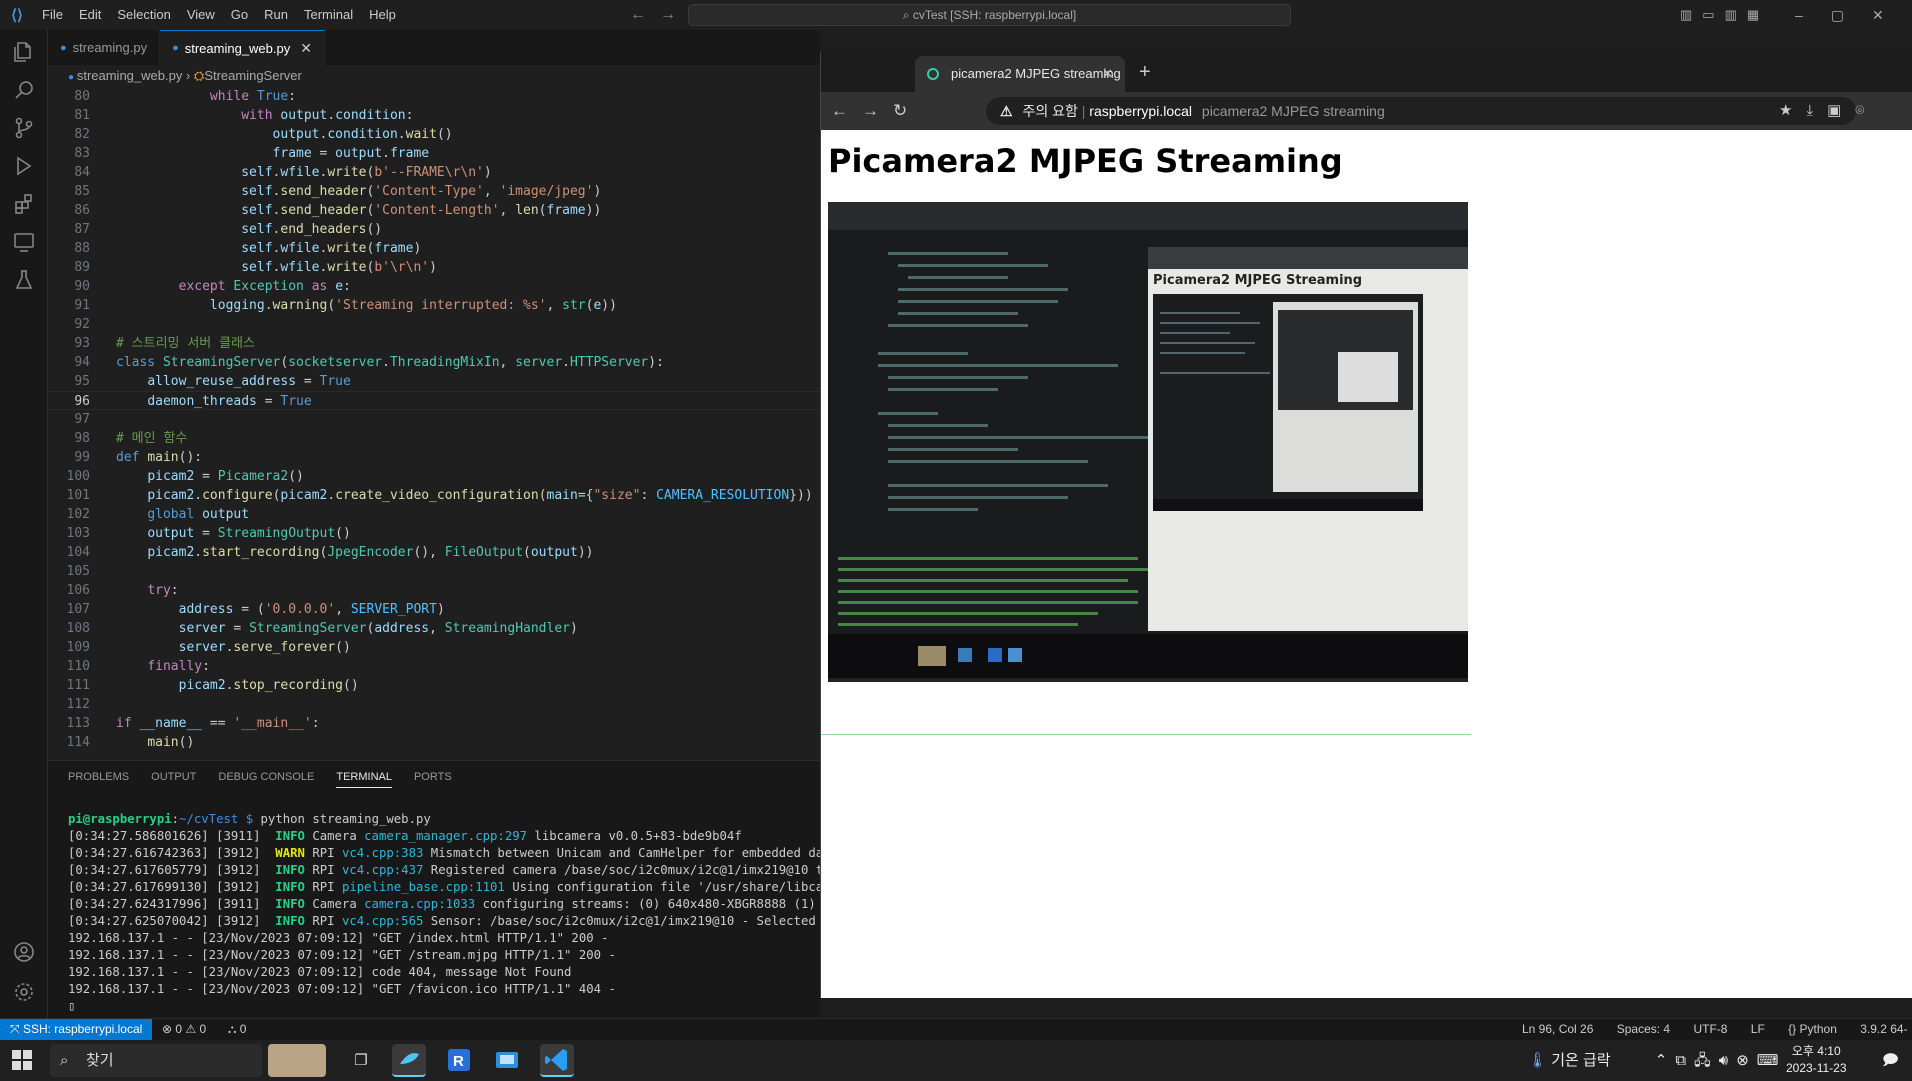 The width and height of the screenshot is (1912, 1081). What do you see at coordinates (52, 15) in the screenshot?
I see `menu-file: File` at bounding box center [52, 15].